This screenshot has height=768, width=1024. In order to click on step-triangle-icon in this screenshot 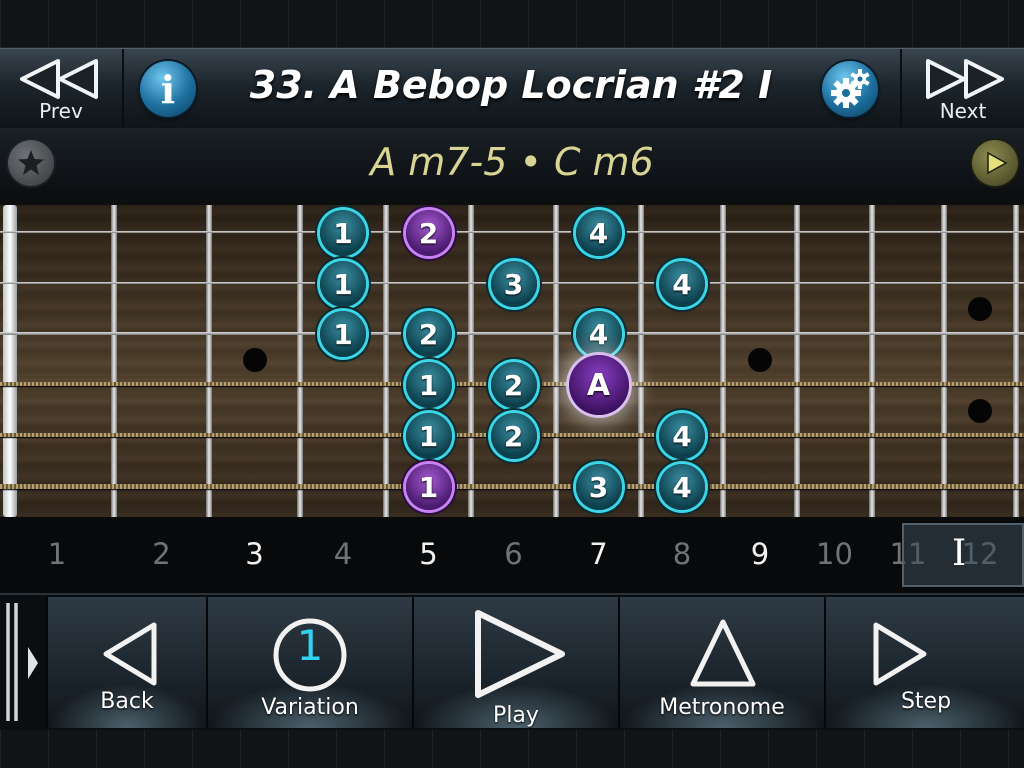, I will do `click(900, 654)`.